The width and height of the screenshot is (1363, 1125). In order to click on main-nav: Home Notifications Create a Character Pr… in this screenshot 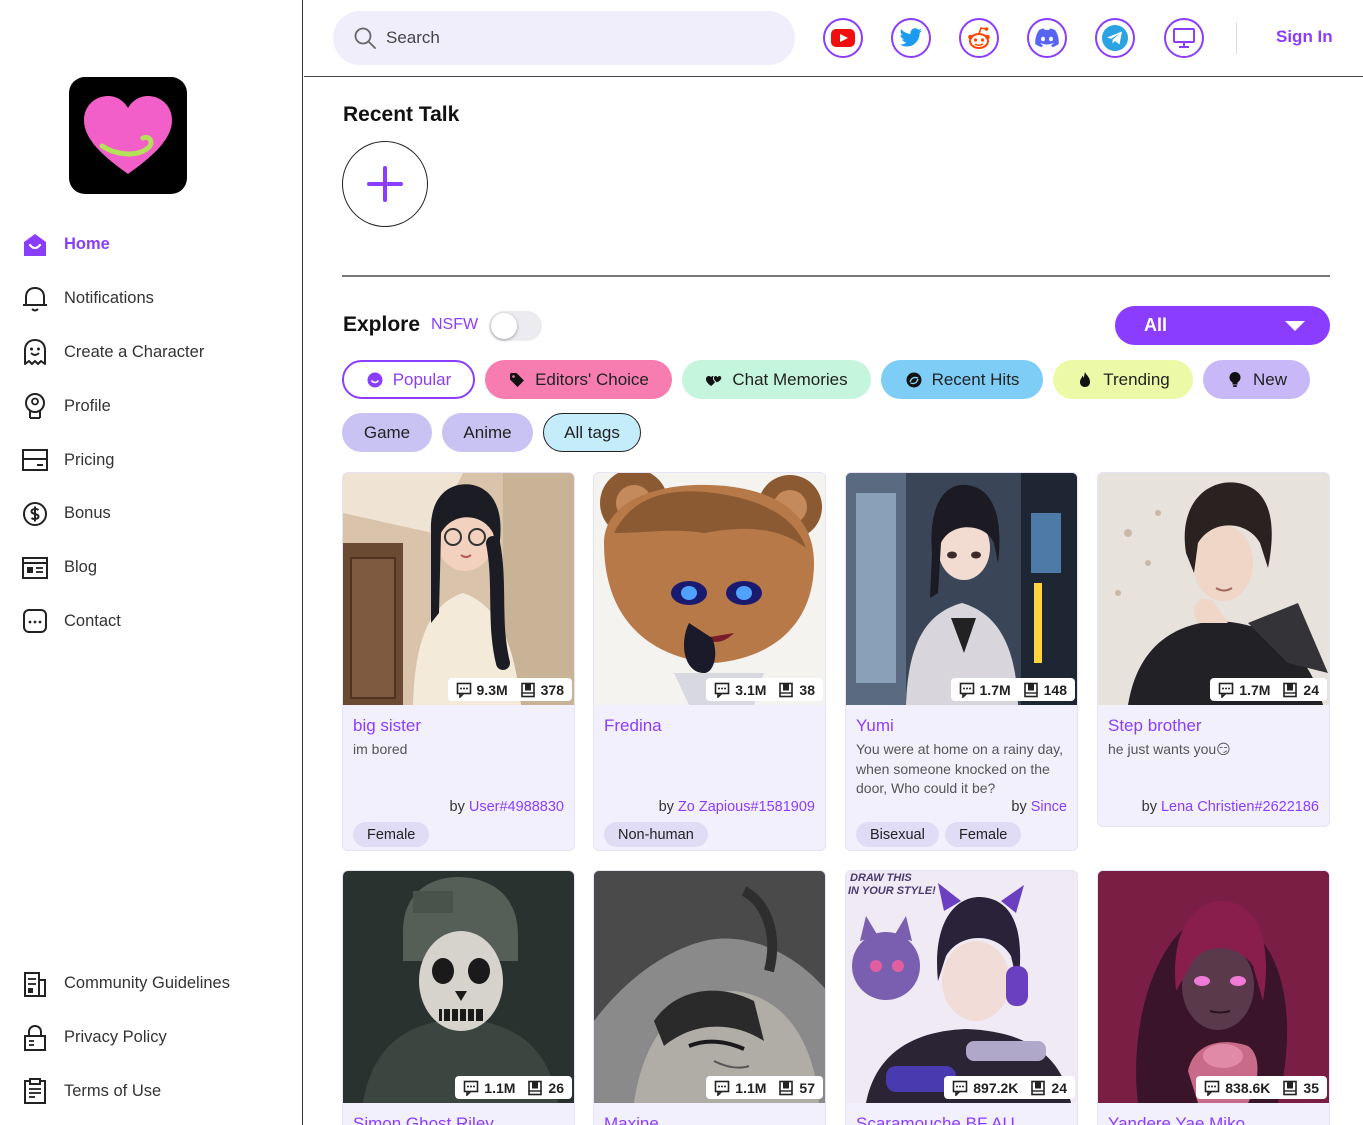, I will do `click(155, 433)`.